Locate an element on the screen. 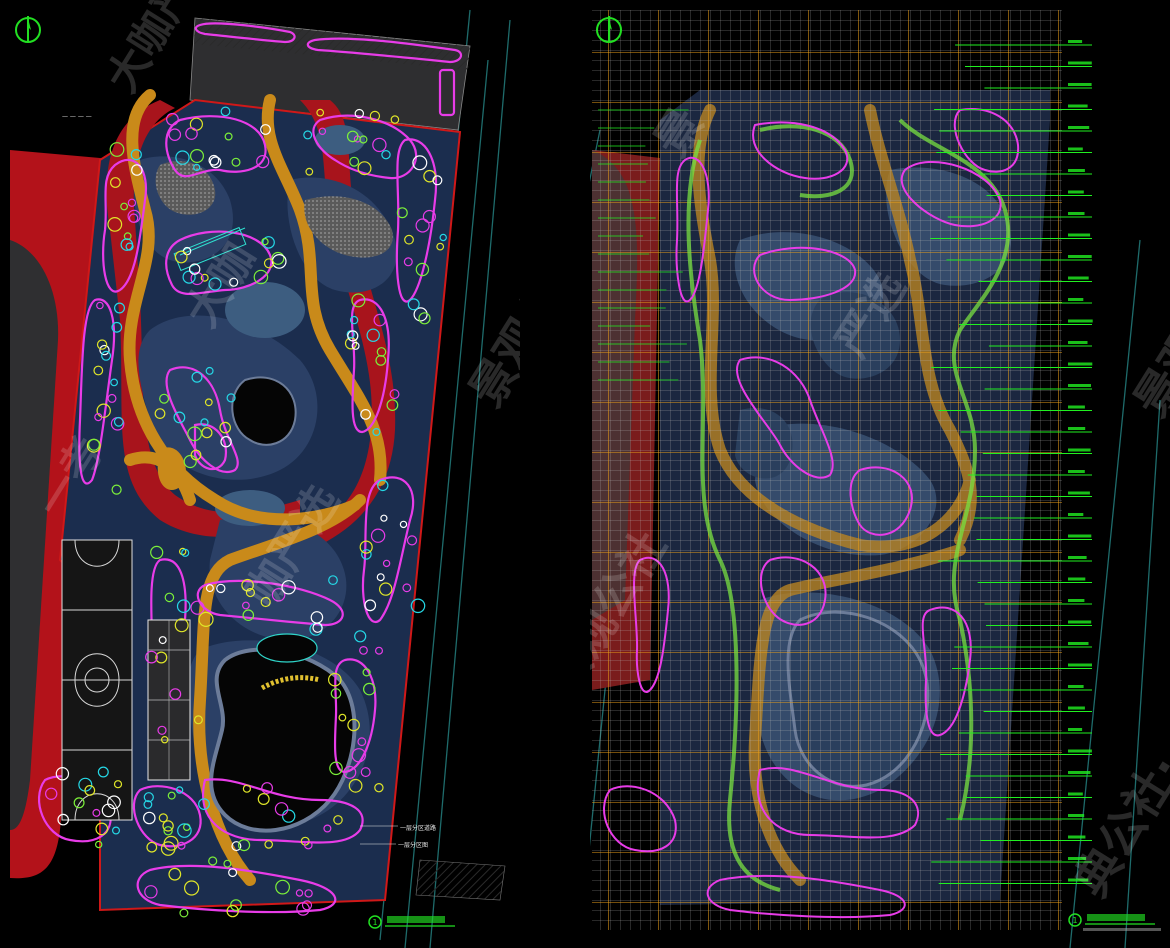 The height and width of the screenshot is (948, 1170). pavilion-building is located at coordinates (169, 700).